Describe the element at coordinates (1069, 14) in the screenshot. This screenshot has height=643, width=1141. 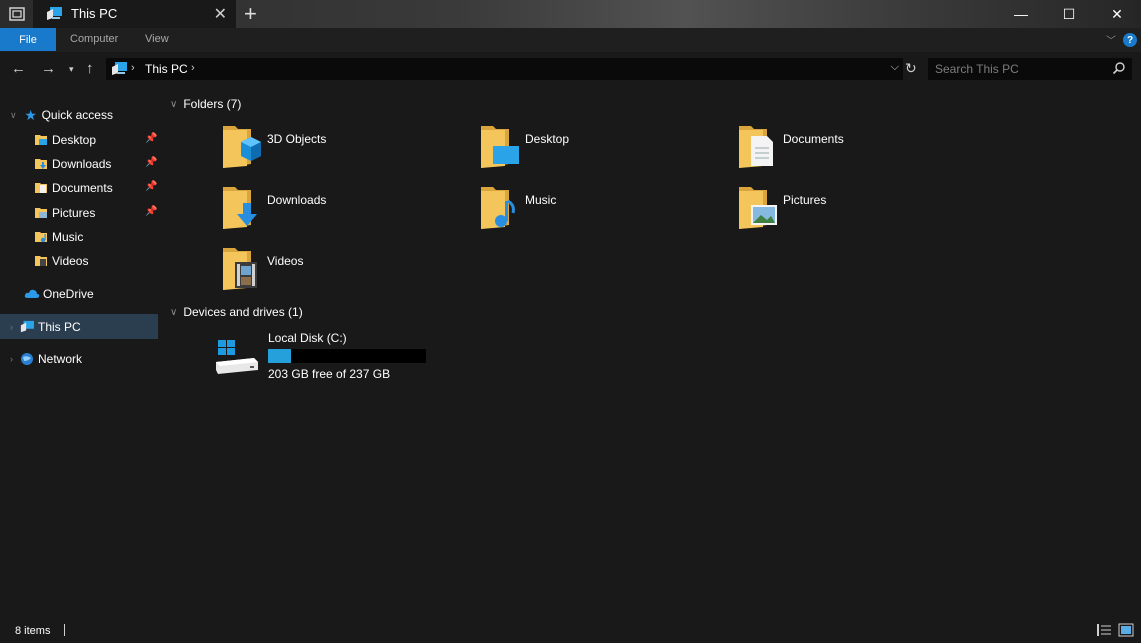
I see `maximize-button: ☐` at that location.